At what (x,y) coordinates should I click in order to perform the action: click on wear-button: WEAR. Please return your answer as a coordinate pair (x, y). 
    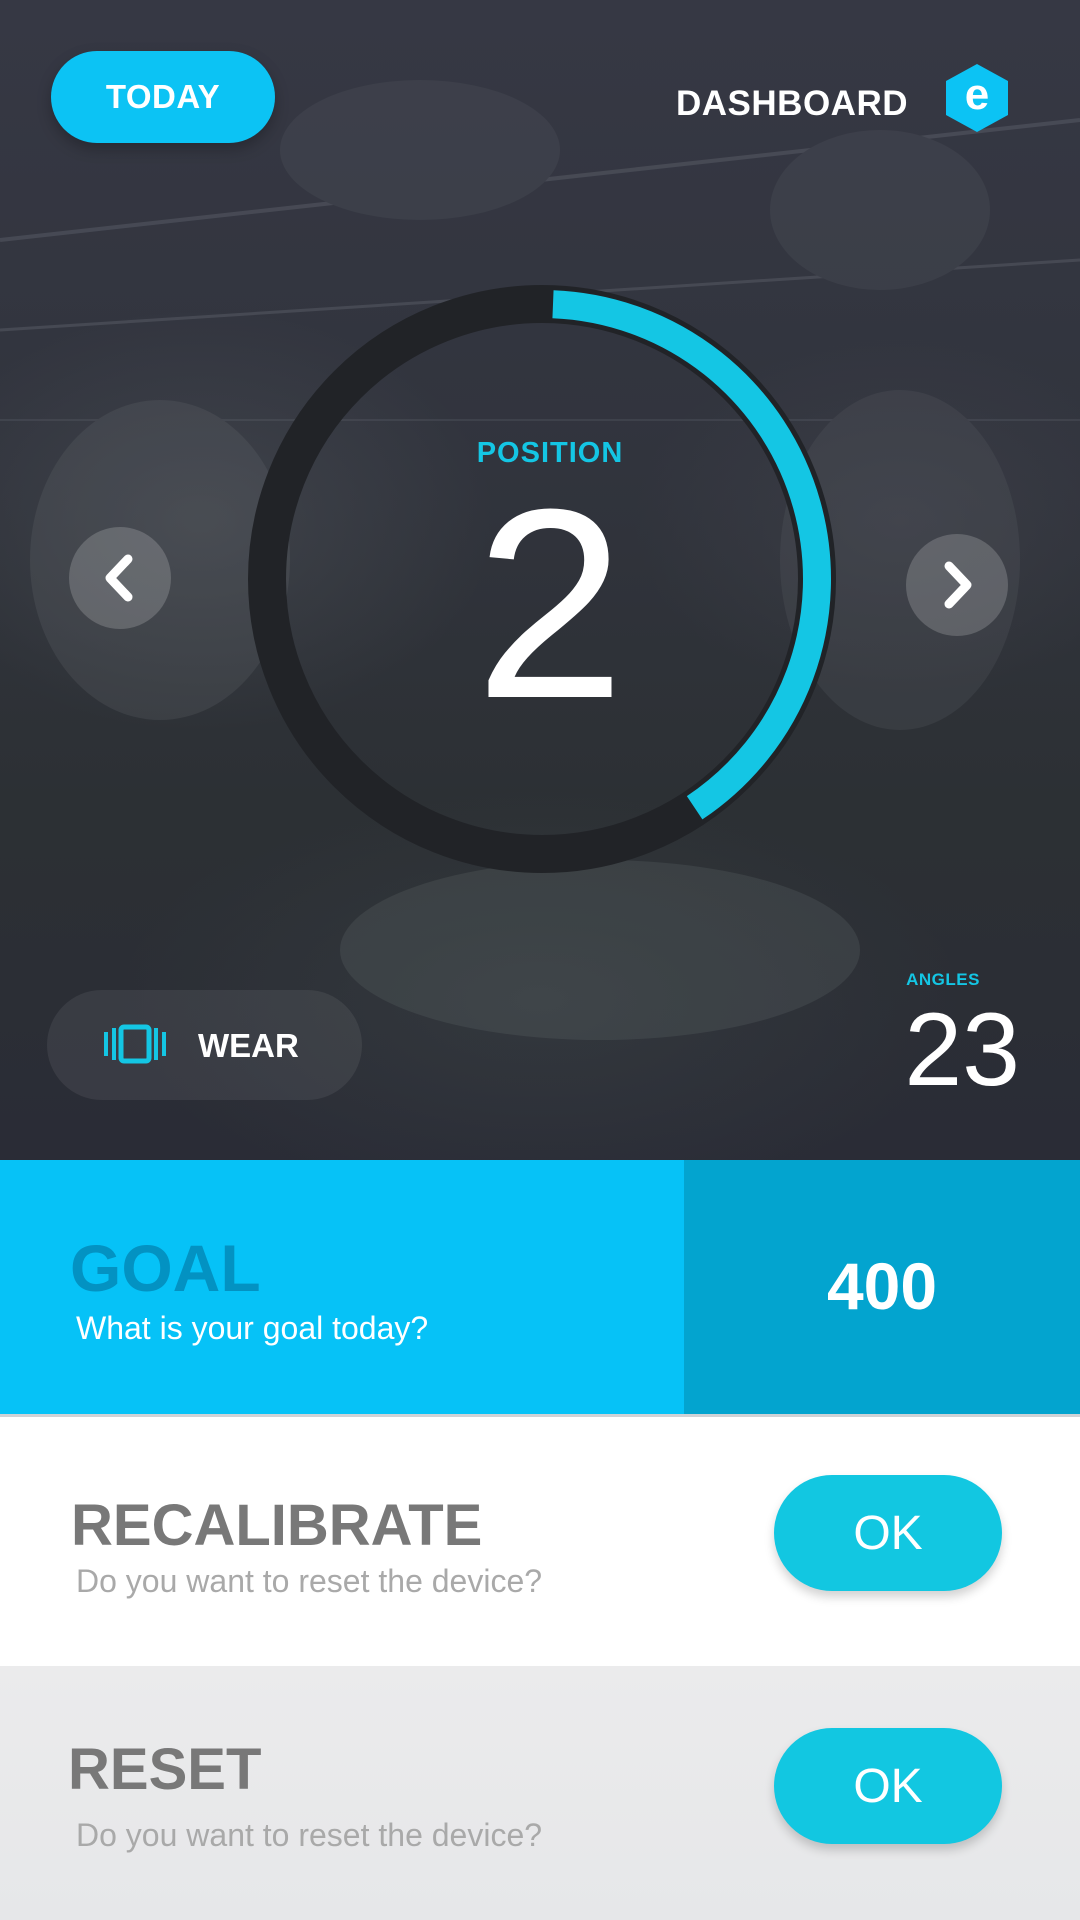
    Looking at the image, I should click on (204, 1045).